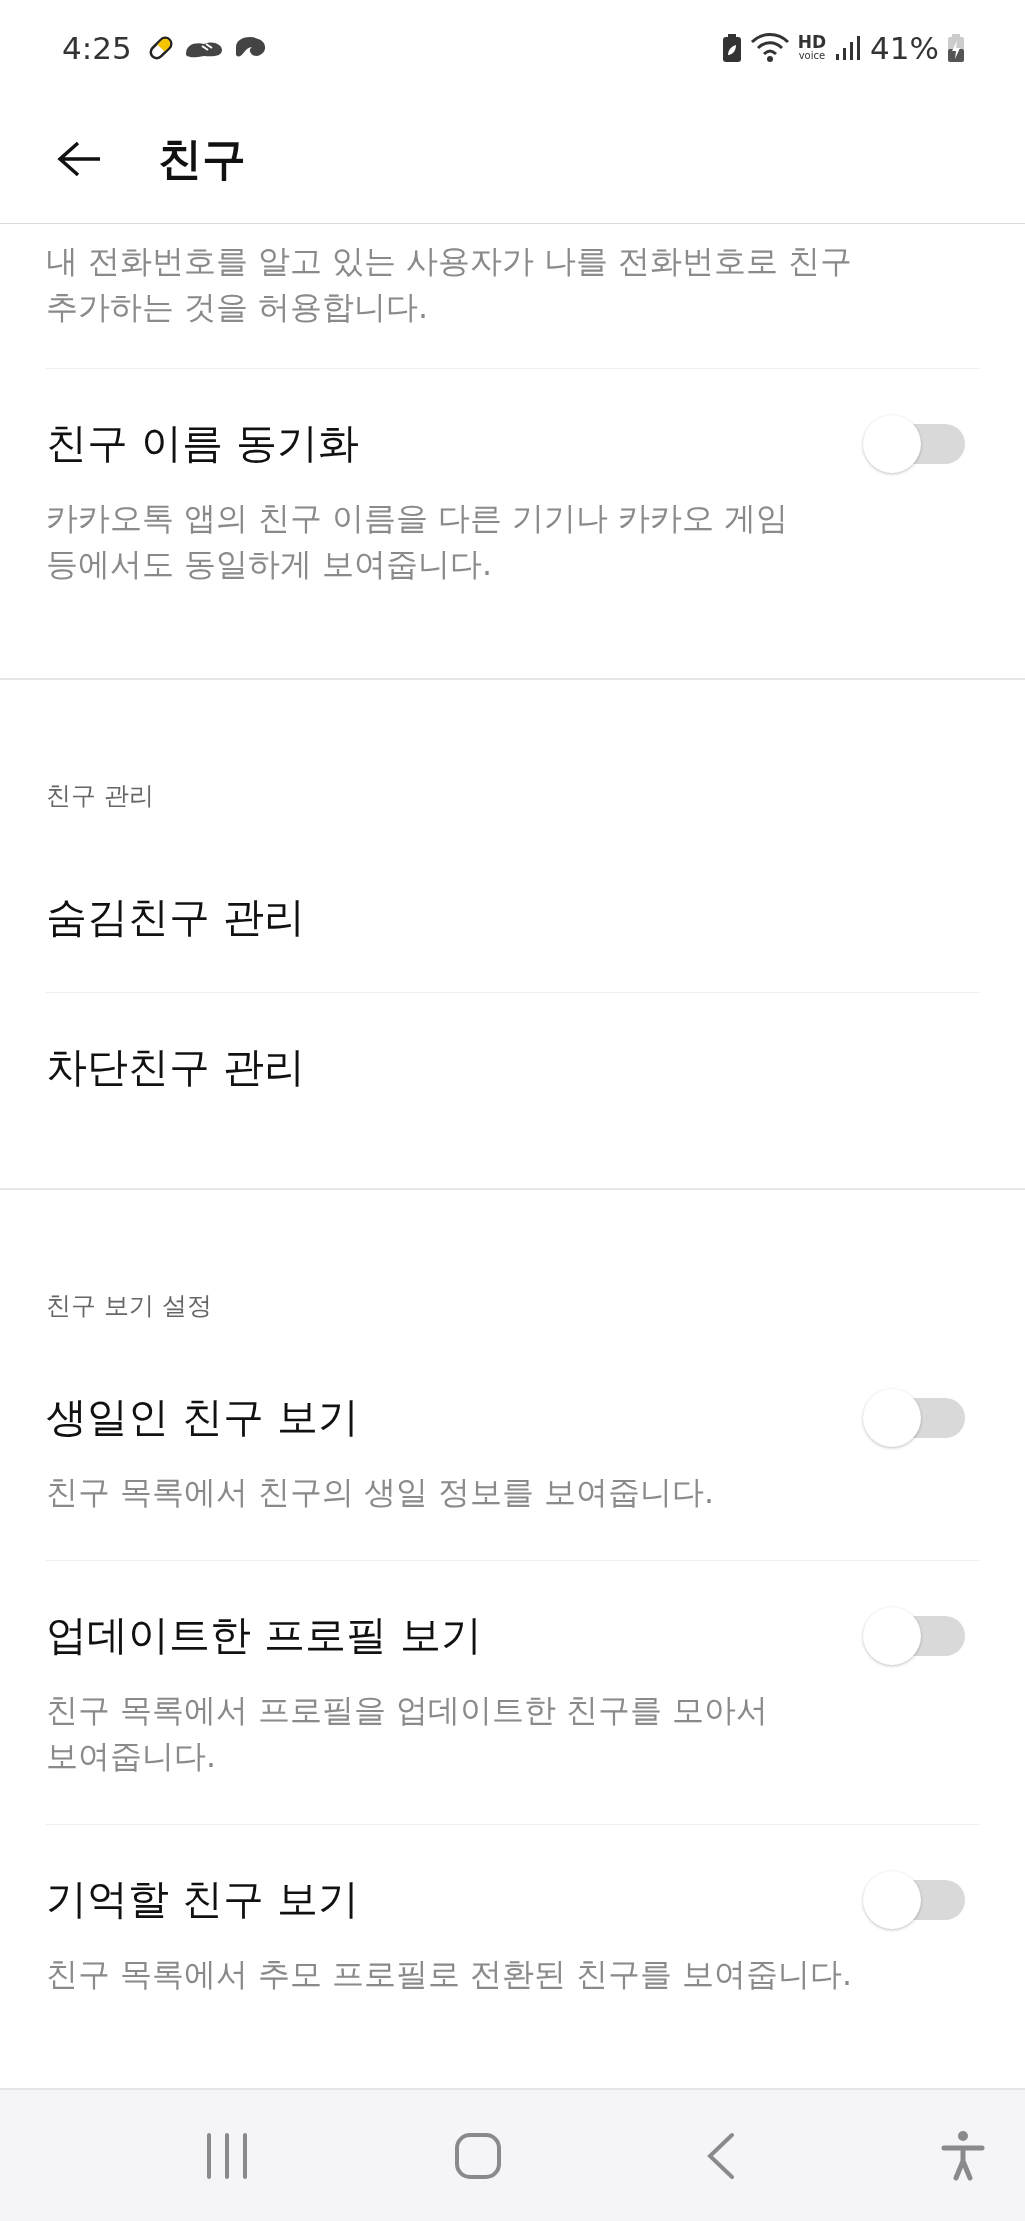 This screenshot has width=1025, height=2221. What do you see at coordinates (265, 1636) in the screenshot?
I see `setting-title: 업데이트한 프로필 보기` at bounding box center [265, 1636].